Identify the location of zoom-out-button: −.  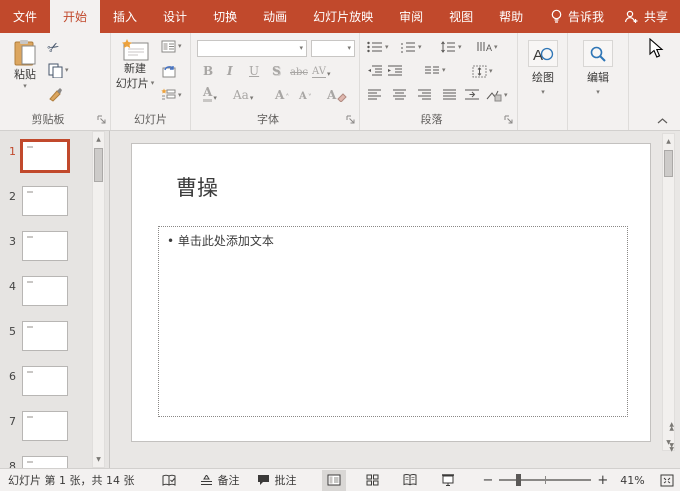
(487, 480).